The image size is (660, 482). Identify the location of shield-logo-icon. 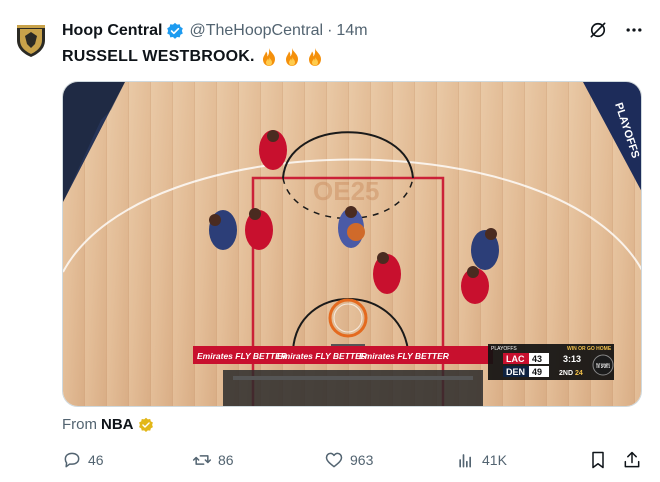
(31, 41).